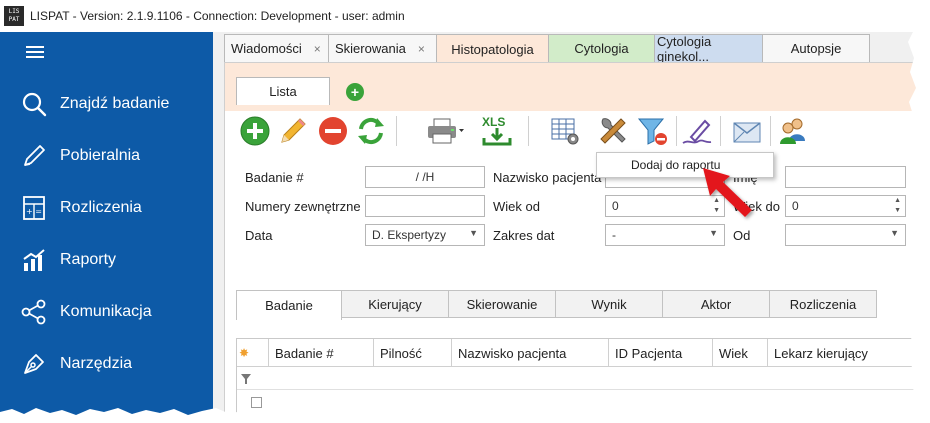 The width and height of the screenshot is (930, 423). I want to click on tab-rozliczenia: Rozliczenia, so click(823, 304).